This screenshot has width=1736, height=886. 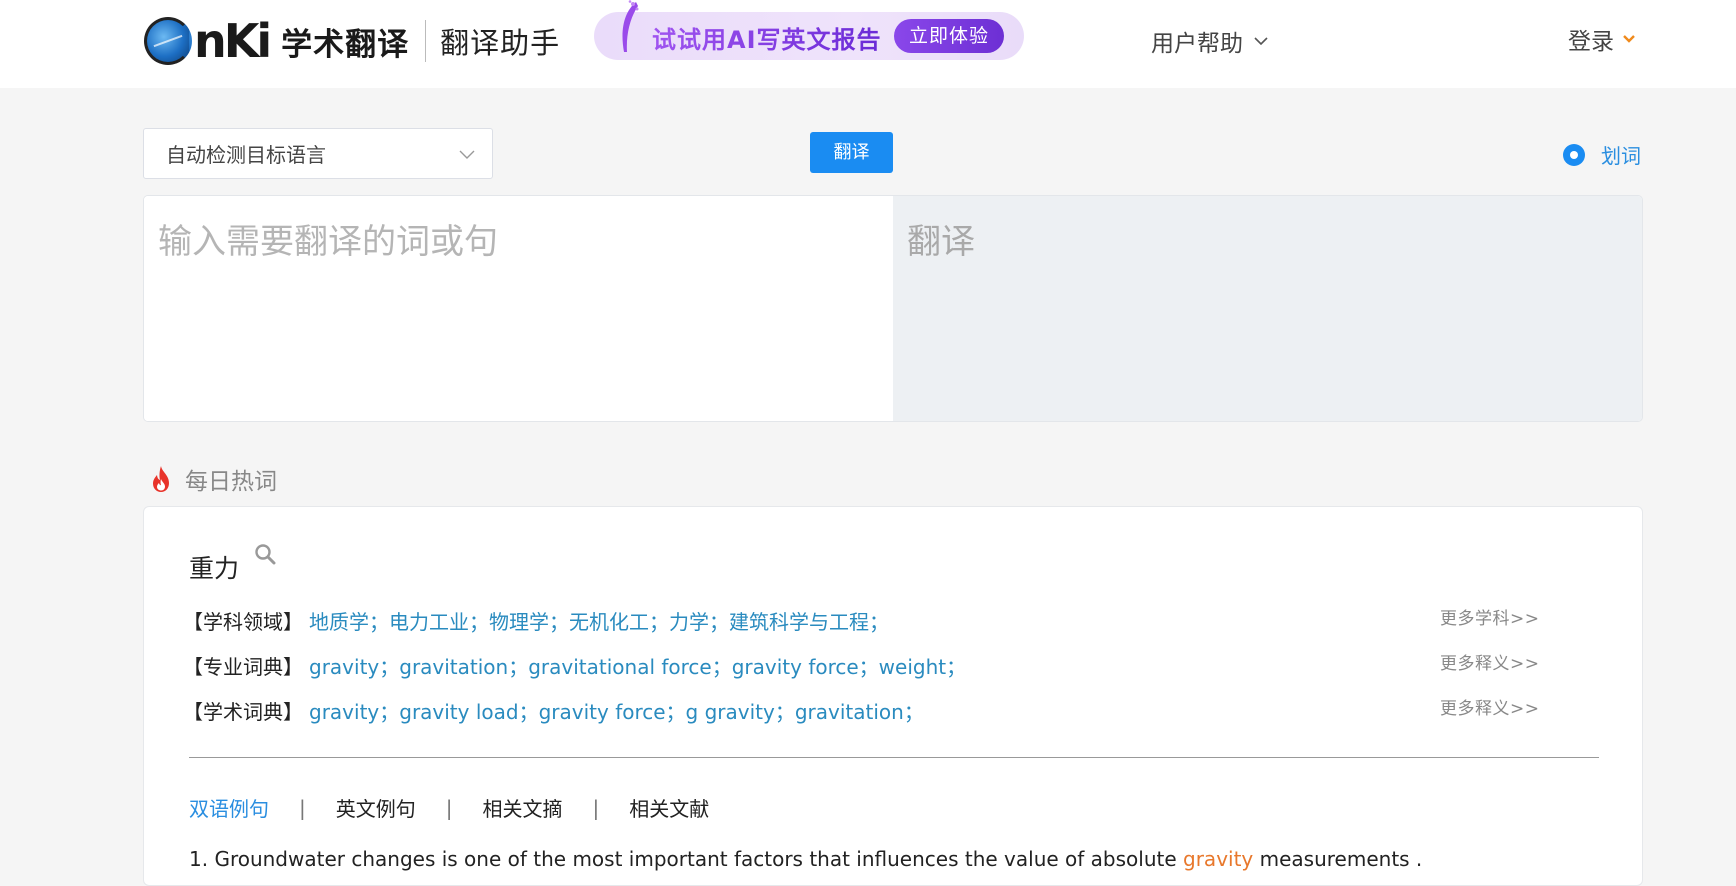 What do you see at coordinates (518, 308) in the screenshot?
I see `source-text-input` at bounding box center [518, 308].